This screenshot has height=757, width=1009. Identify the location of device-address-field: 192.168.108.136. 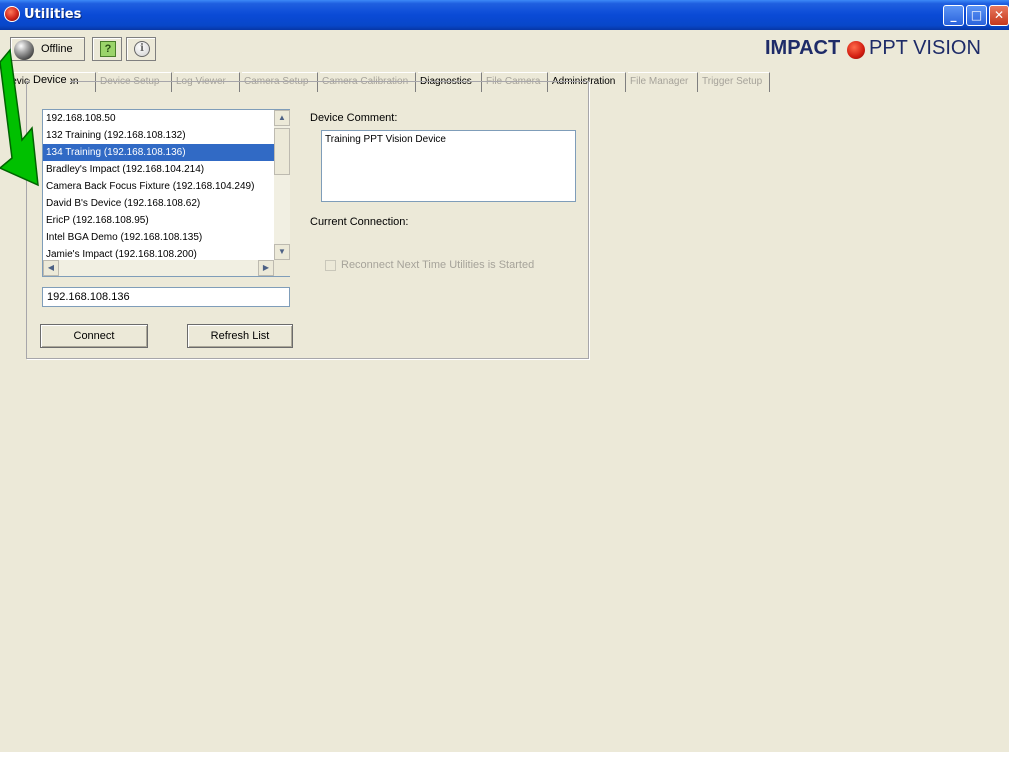
(166, 297).